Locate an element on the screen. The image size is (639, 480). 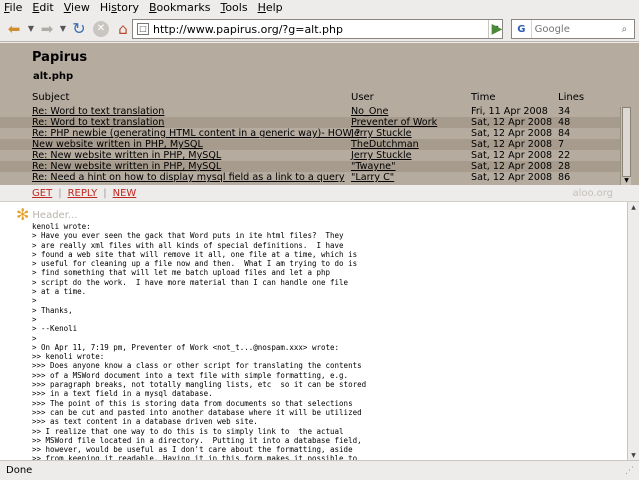
reload-icon: ↻ is located at coordinates (79, 28).